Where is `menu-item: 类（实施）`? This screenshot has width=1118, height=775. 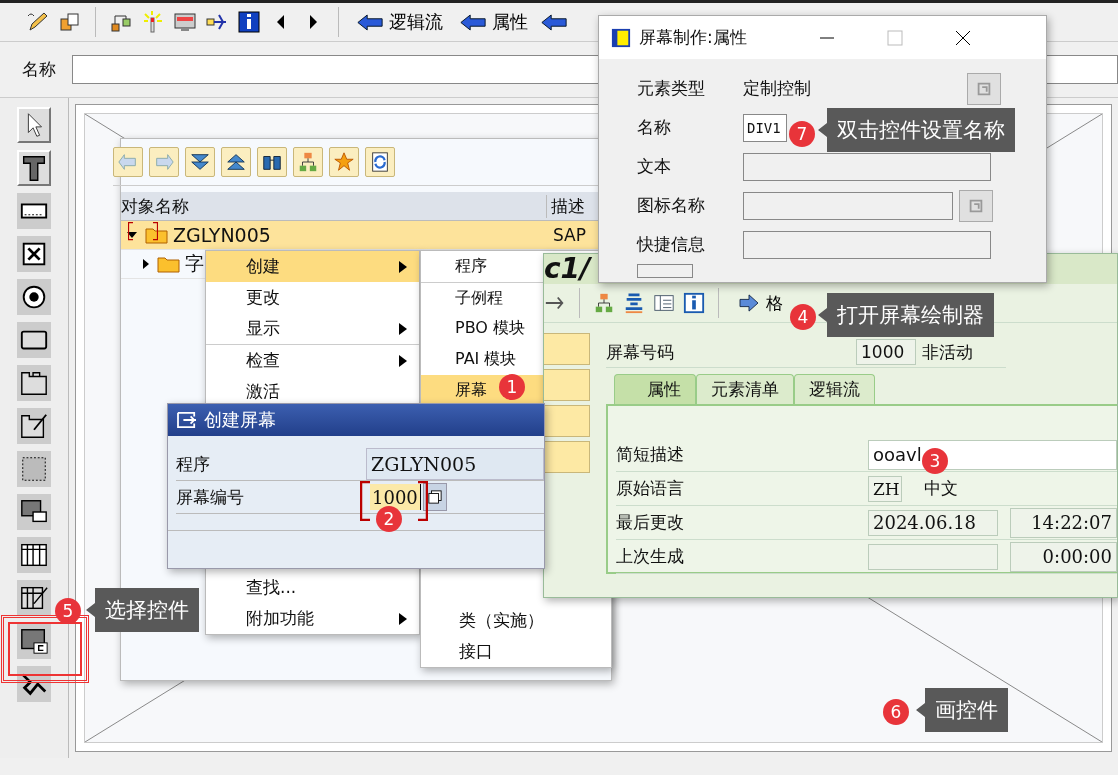
menu-item: 类（实施） is located at coordinates (516, 620).